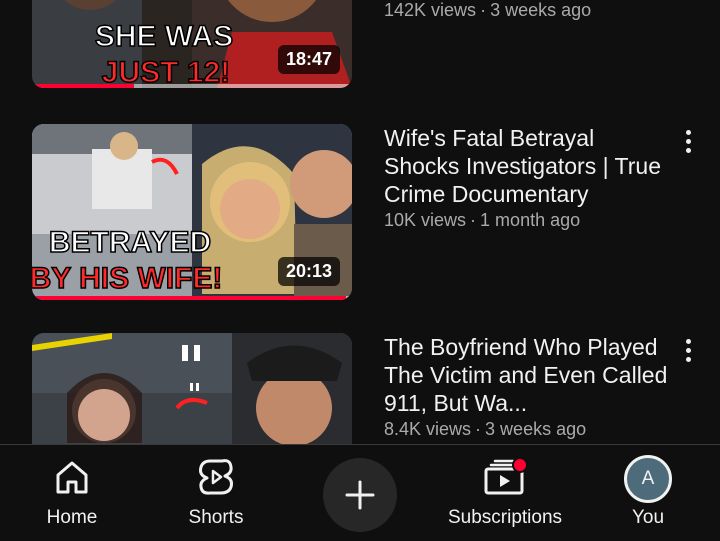 The width and height of the screenshot is (720, 541). What do you see at coordinates (506, 476) in the screenshot?
I see `subscriptions-icon` at bounding box center [506, 476].